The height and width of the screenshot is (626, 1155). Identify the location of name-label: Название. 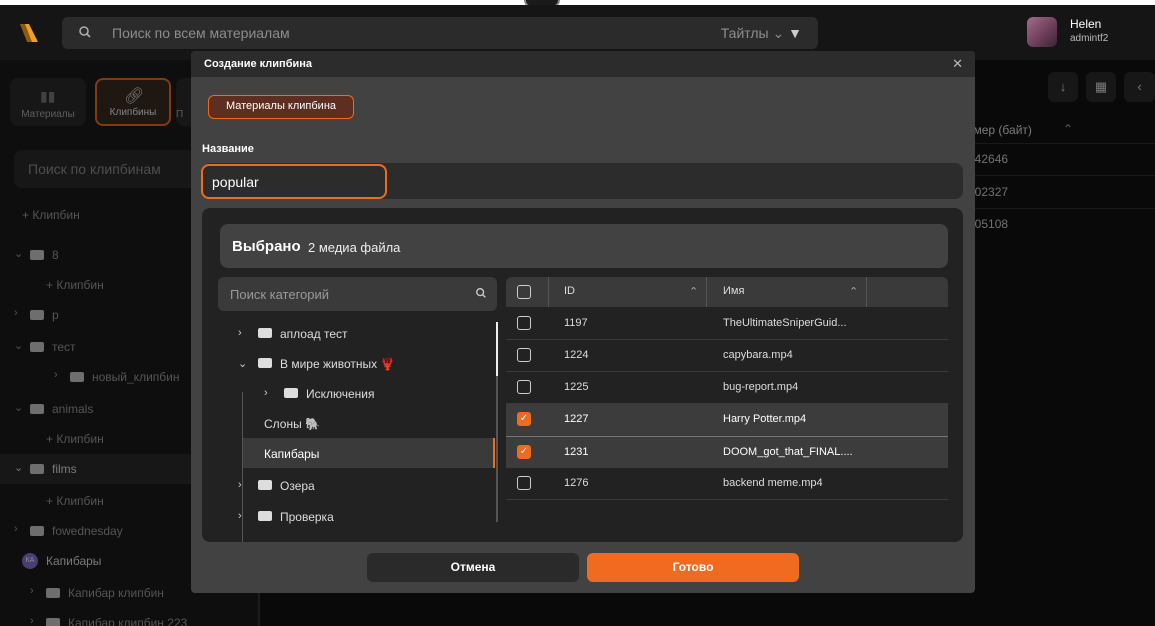
(228, 149).